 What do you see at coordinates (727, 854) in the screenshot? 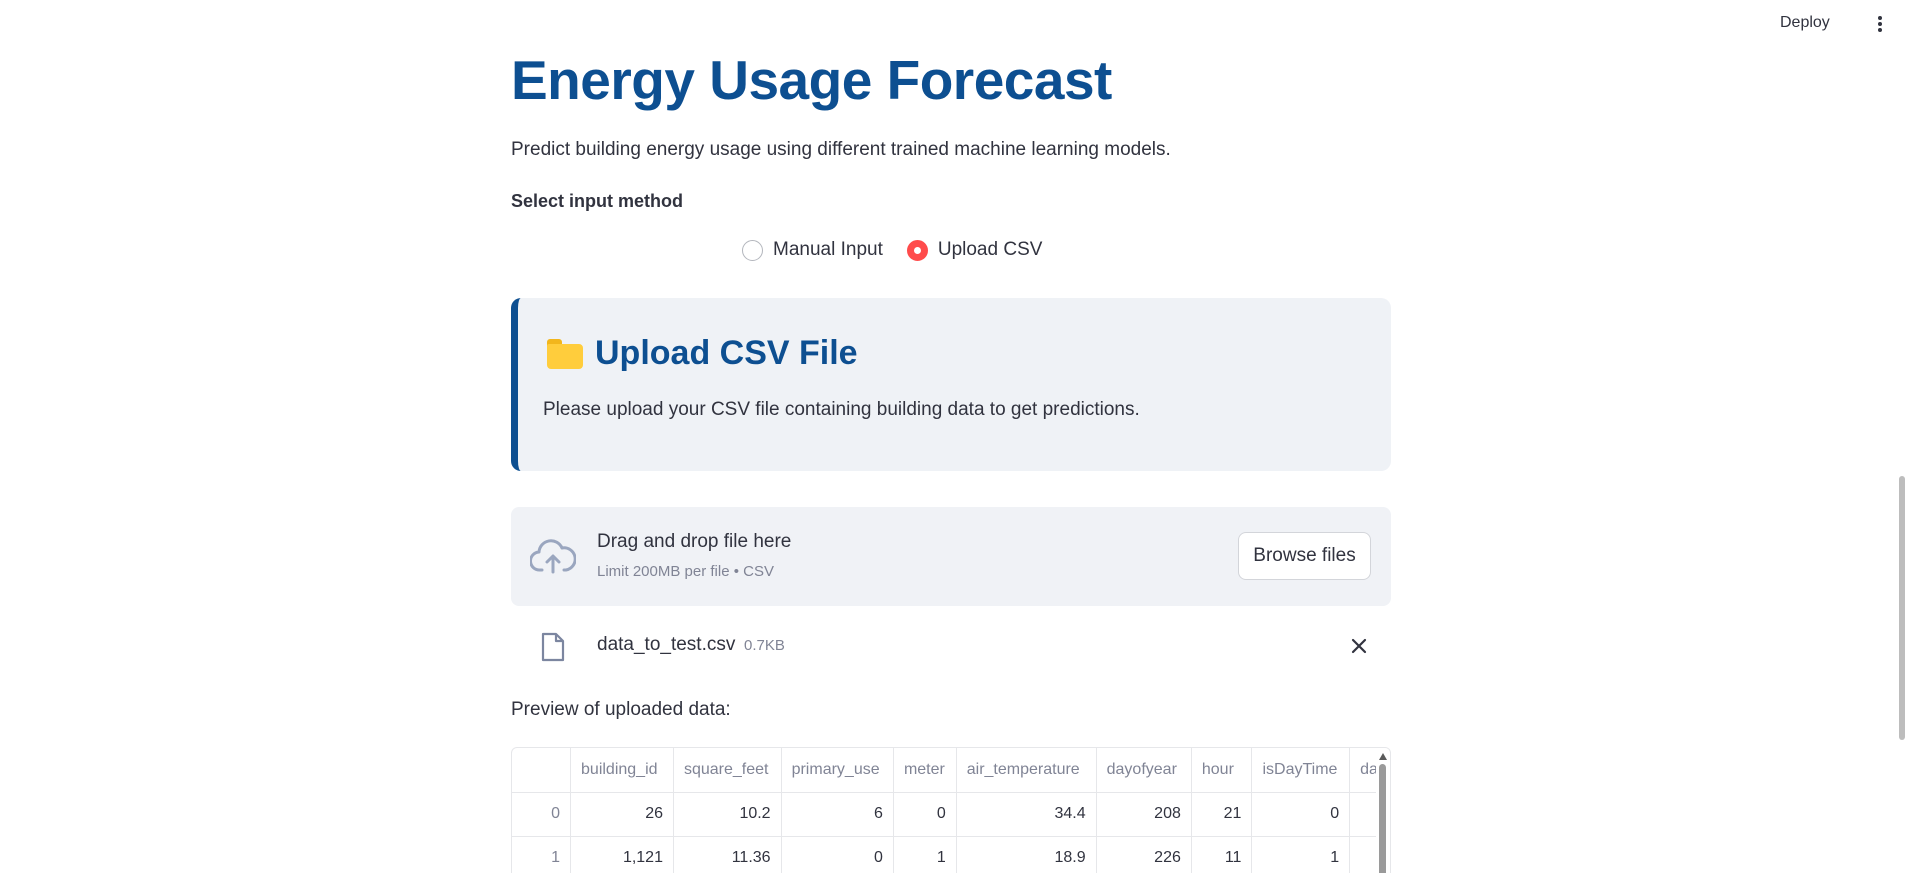
I see `table-cell: 11.36` at bounding box center [727, 854].